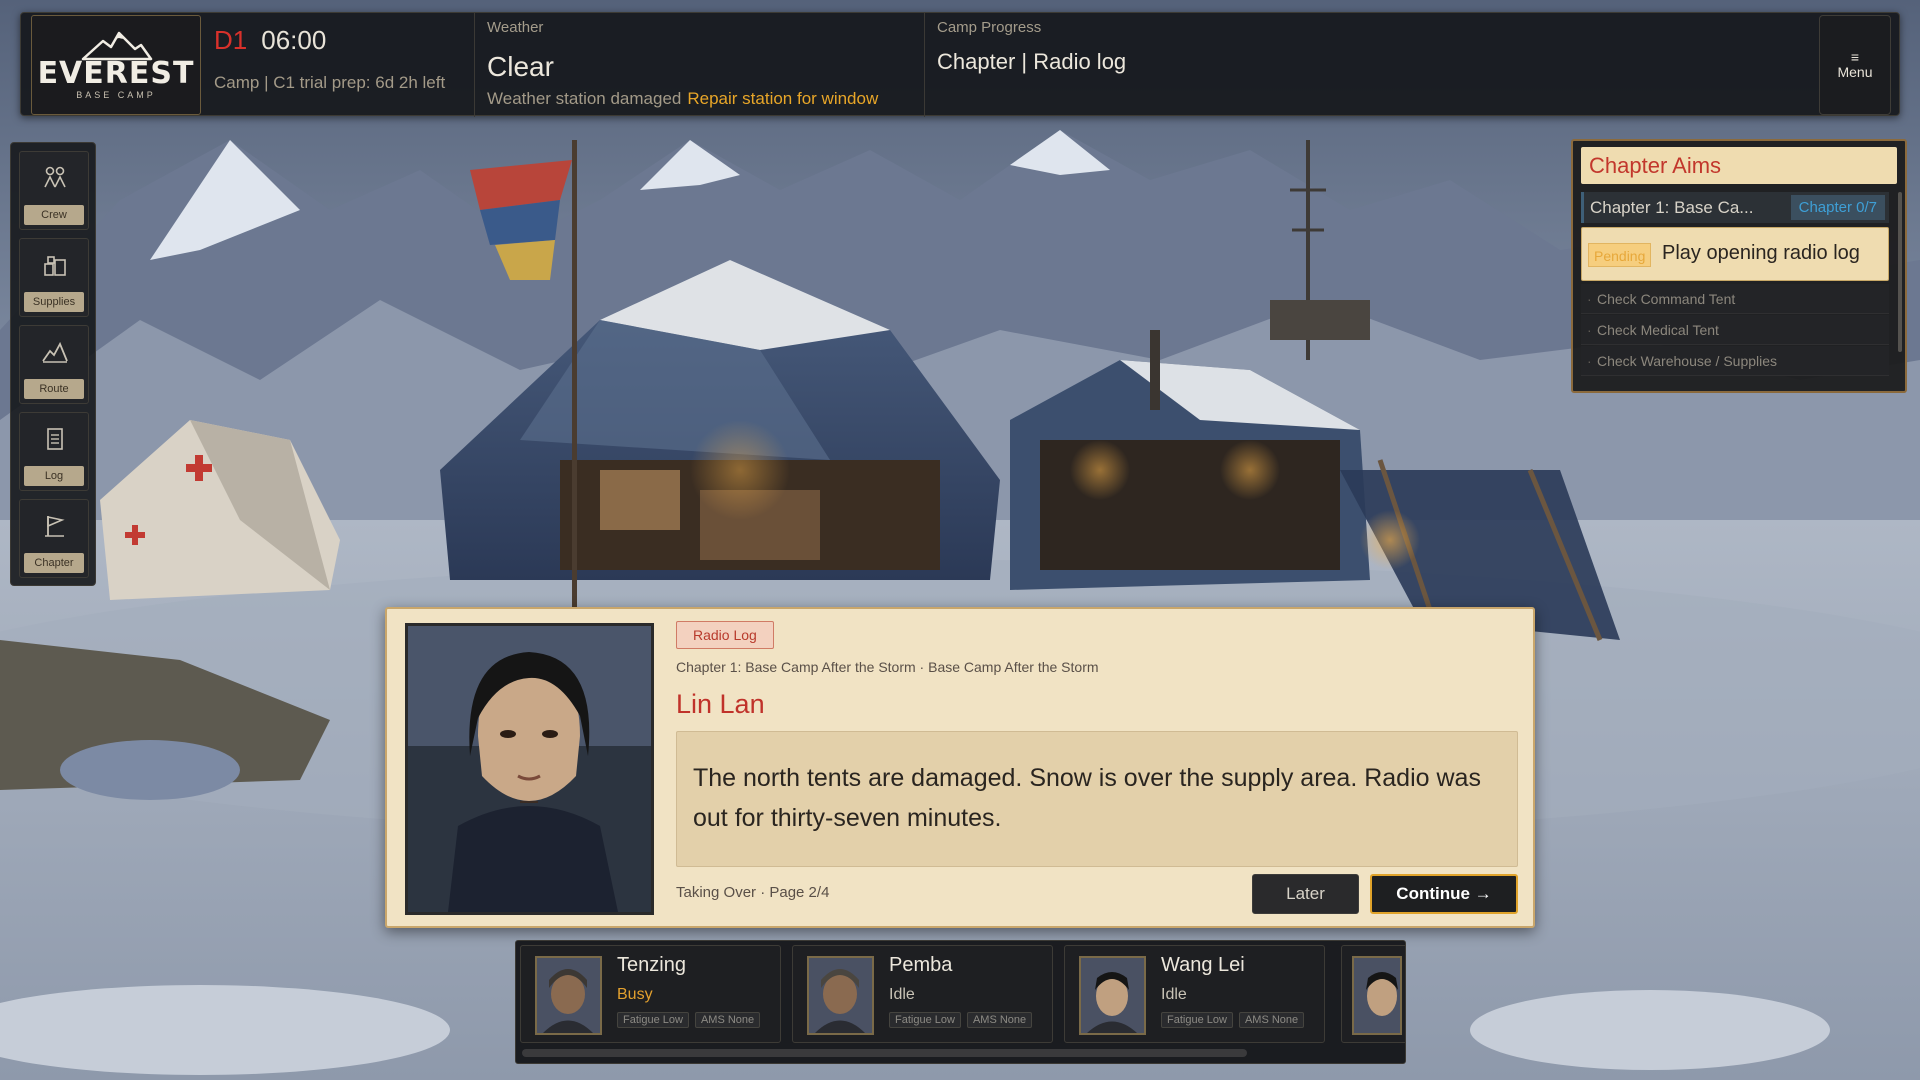  I want to click on sidebar-item-label: Chapter, so click(54, 563).